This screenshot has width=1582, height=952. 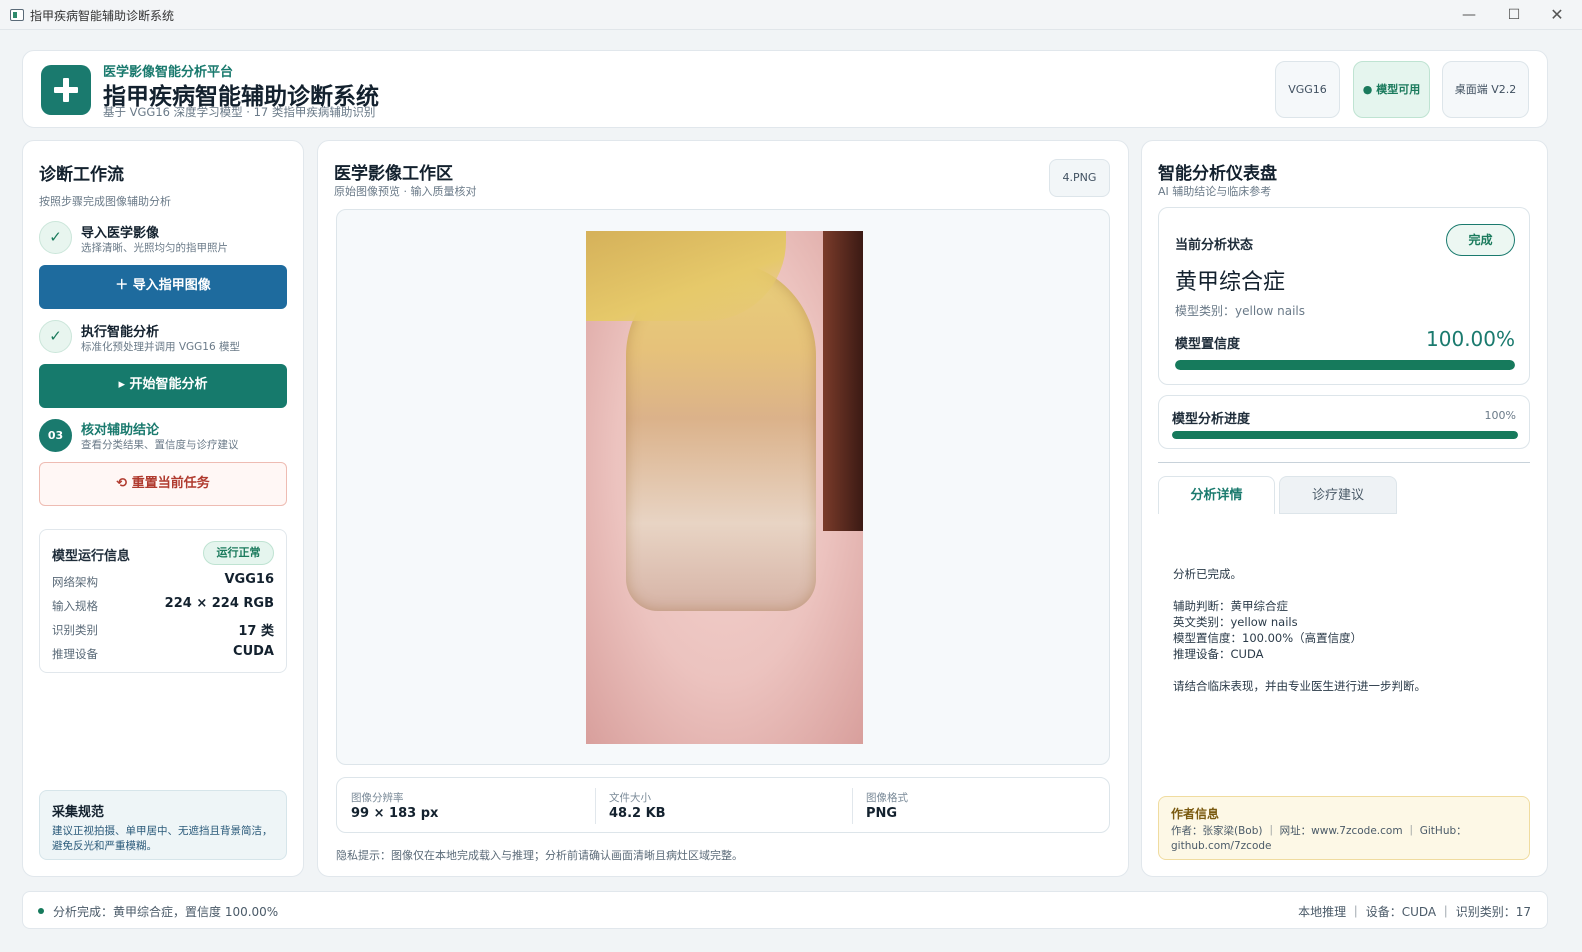 What do you see at coordinates (1485, 89) in the screenshot?
I see `version-badge: 桌面端 V2.2` at bounding box center [1485, 89].